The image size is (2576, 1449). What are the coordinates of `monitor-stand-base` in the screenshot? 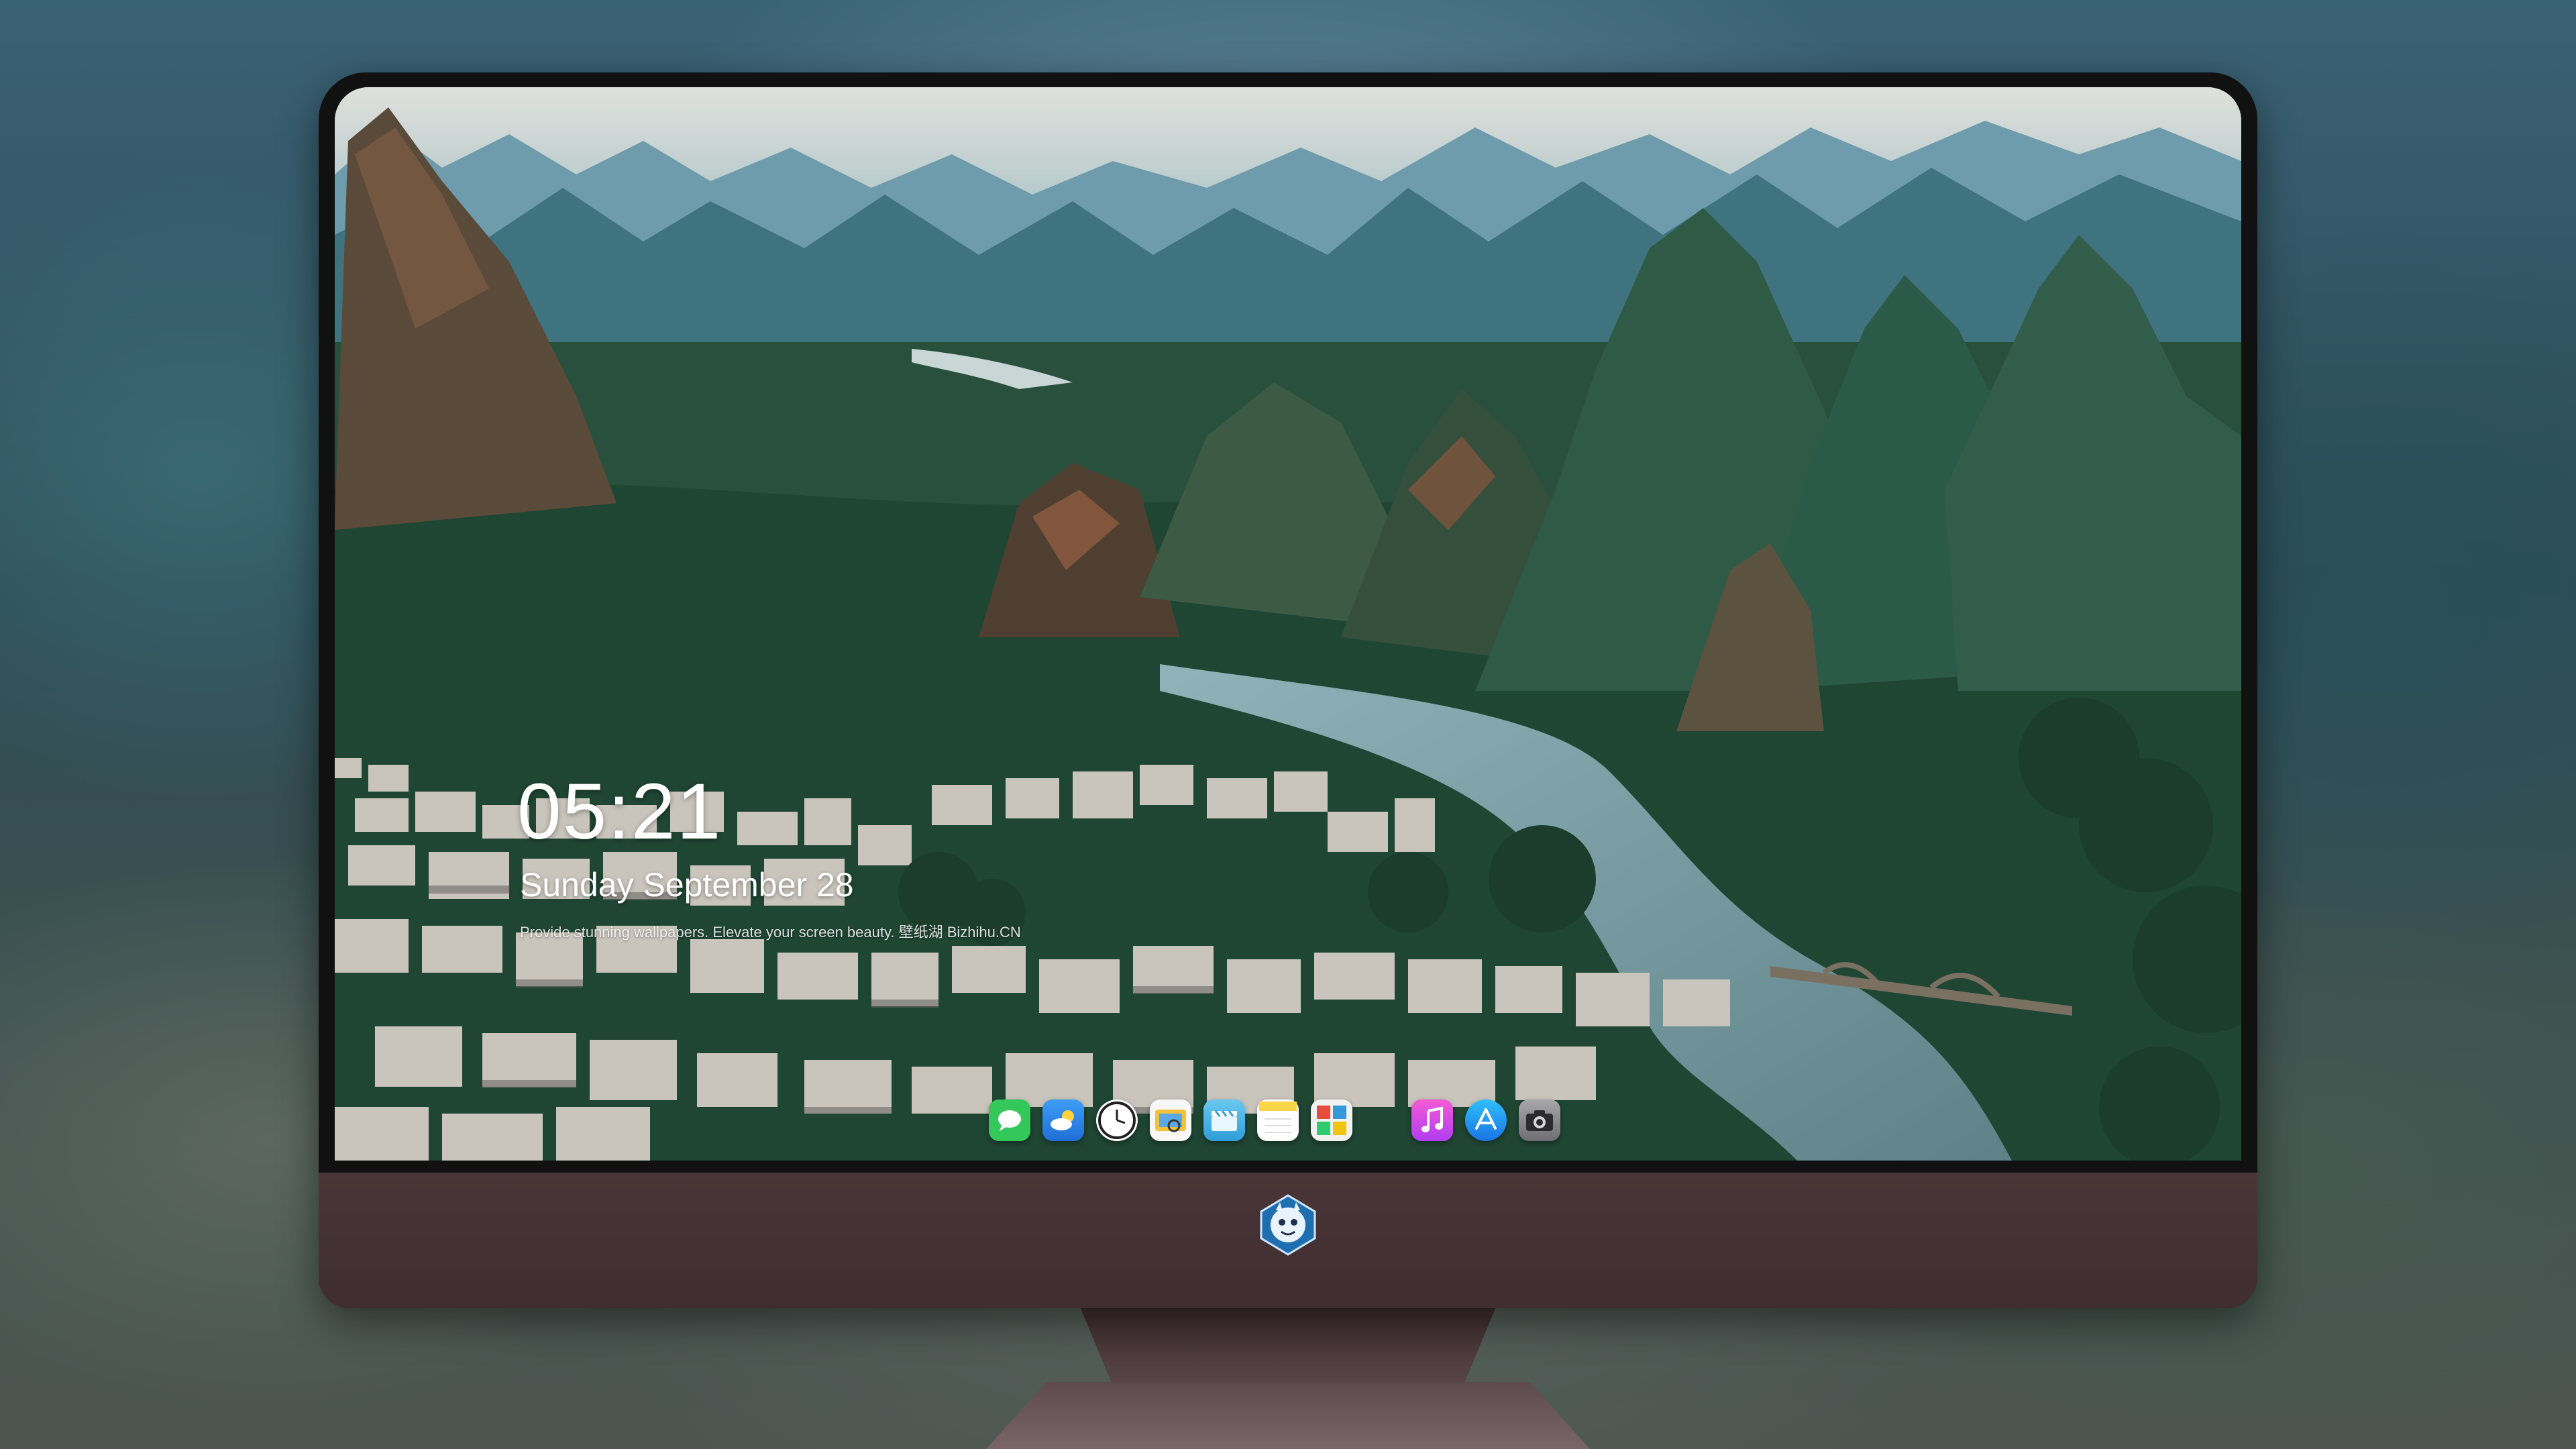 It's located at (1288, 1415).